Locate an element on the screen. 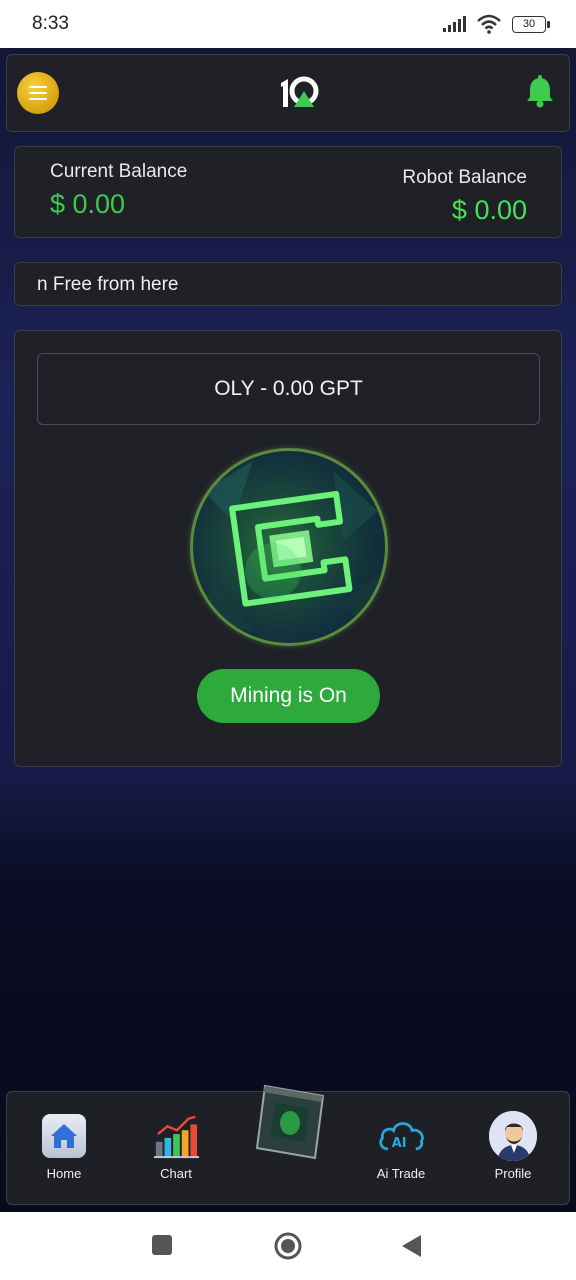 This screenshot has width=576, height=1280. nav-label-chart: Chart is located at coordinates (176, 1173).